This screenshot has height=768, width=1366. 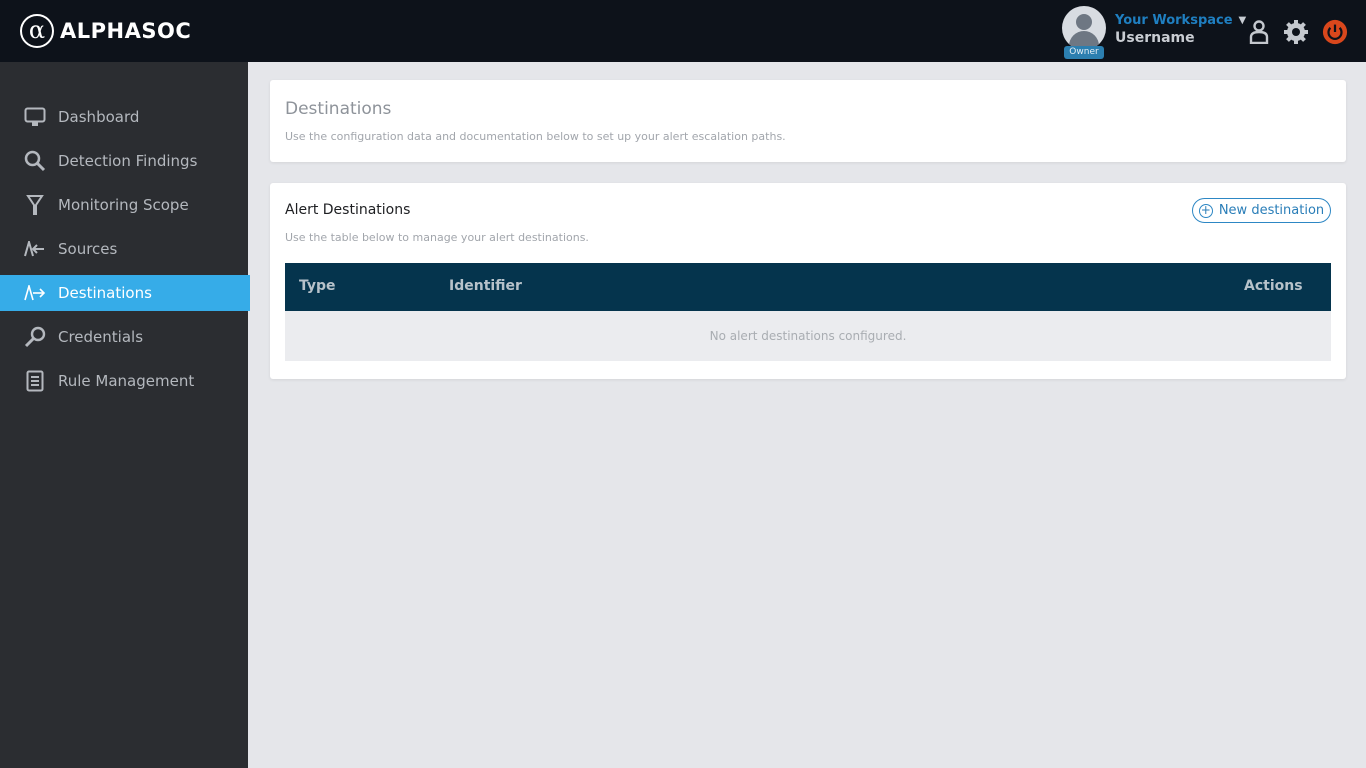 I want to click on sidebar-item-credentials: Credentials, so click(x=125, y=337).